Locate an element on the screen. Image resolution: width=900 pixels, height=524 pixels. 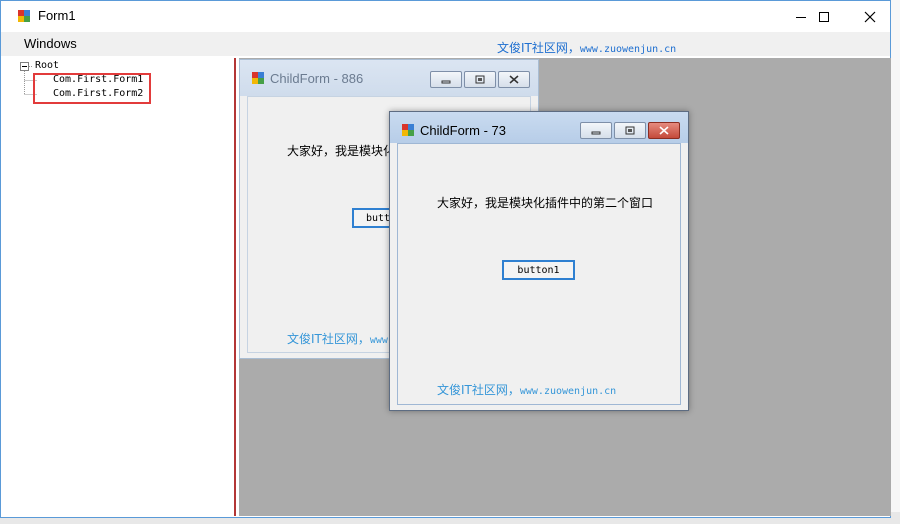
child-form-73-link: 文俊IT社区网，www.zuowenjun.cn is located at coordinates (526, 389).